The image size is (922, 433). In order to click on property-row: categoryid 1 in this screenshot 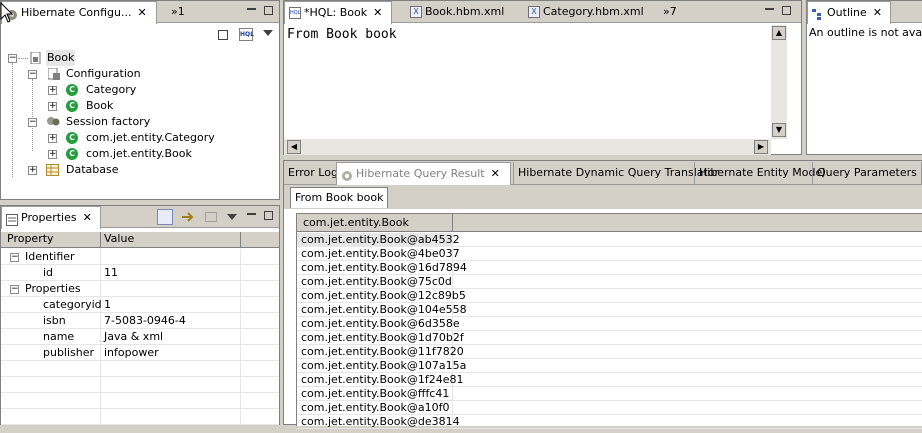, I will do `click(140, 305)`.